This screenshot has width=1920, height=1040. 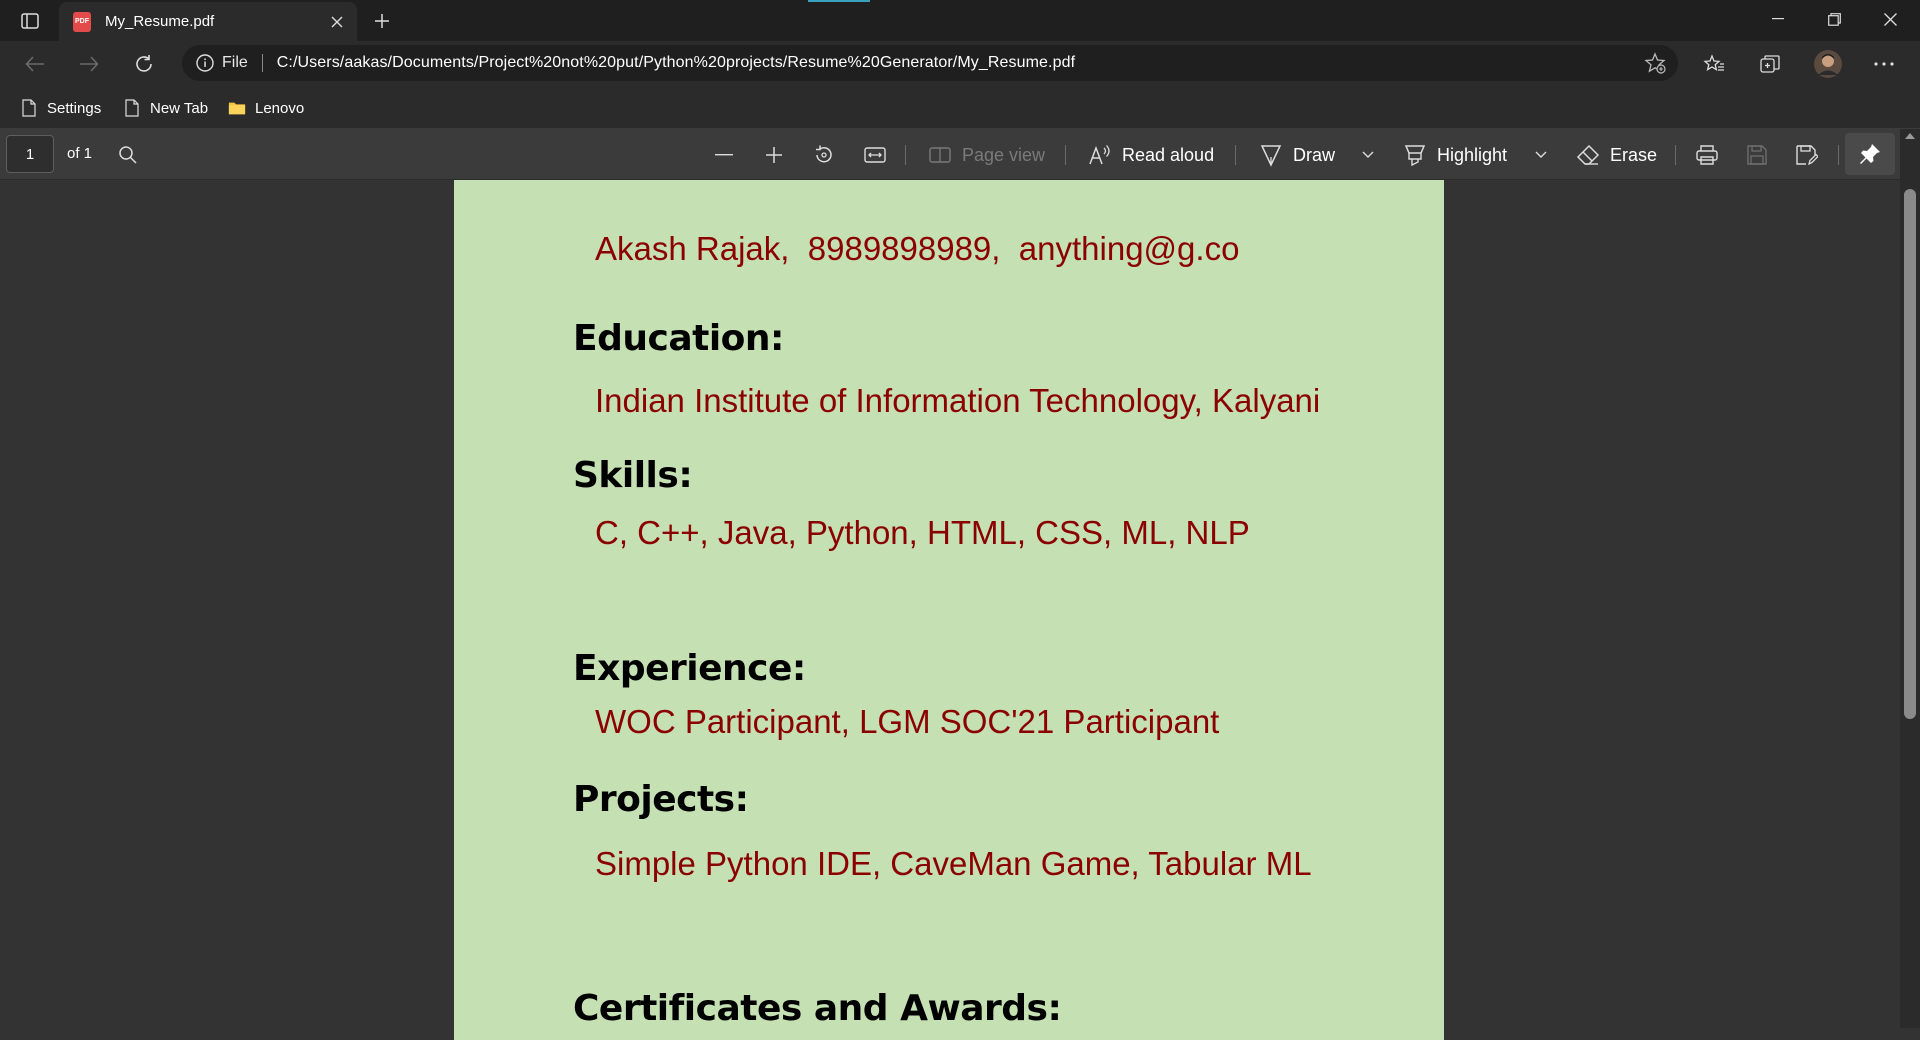 What do you see at coordinates (1415, 155) in the screenshot?
I see `highlighter-icon` at bounding box center [1415, 155].